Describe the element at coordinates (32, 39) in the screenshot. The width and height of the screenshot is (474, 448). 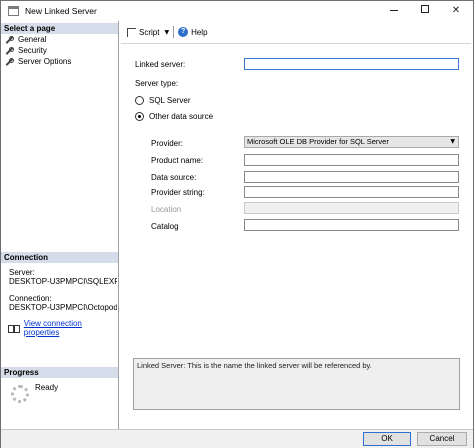
I see `page-item-label: General` at that location.